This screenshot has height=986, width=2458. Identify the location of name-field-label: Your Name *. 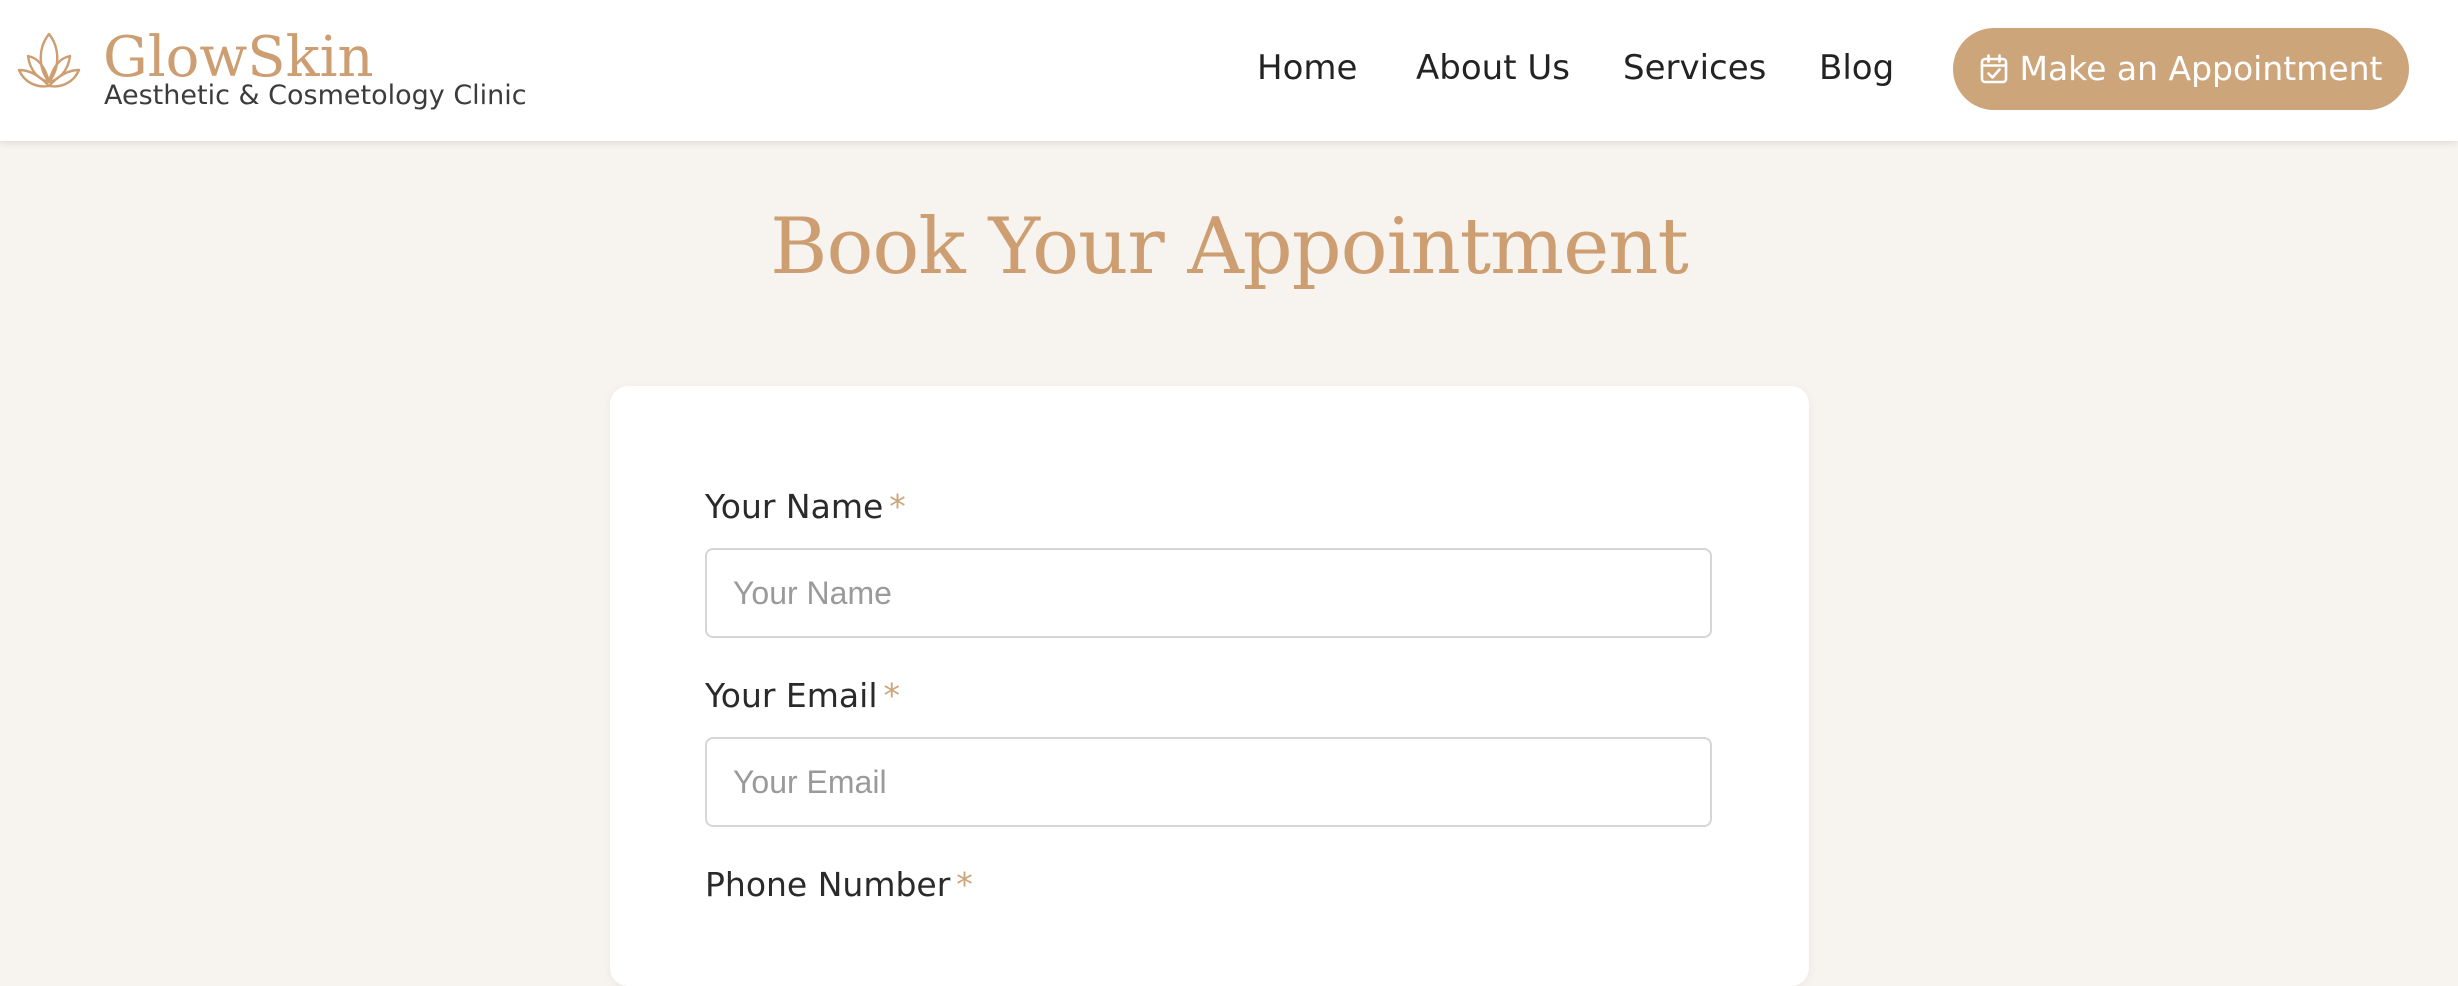
(805, 507).